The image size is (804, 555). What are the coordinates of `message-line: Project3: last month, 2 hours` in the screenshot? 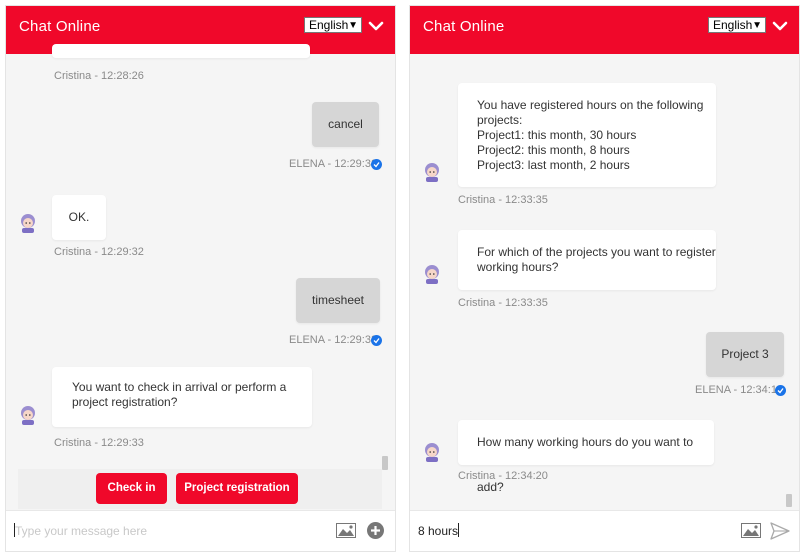 It's located at (553, 165).